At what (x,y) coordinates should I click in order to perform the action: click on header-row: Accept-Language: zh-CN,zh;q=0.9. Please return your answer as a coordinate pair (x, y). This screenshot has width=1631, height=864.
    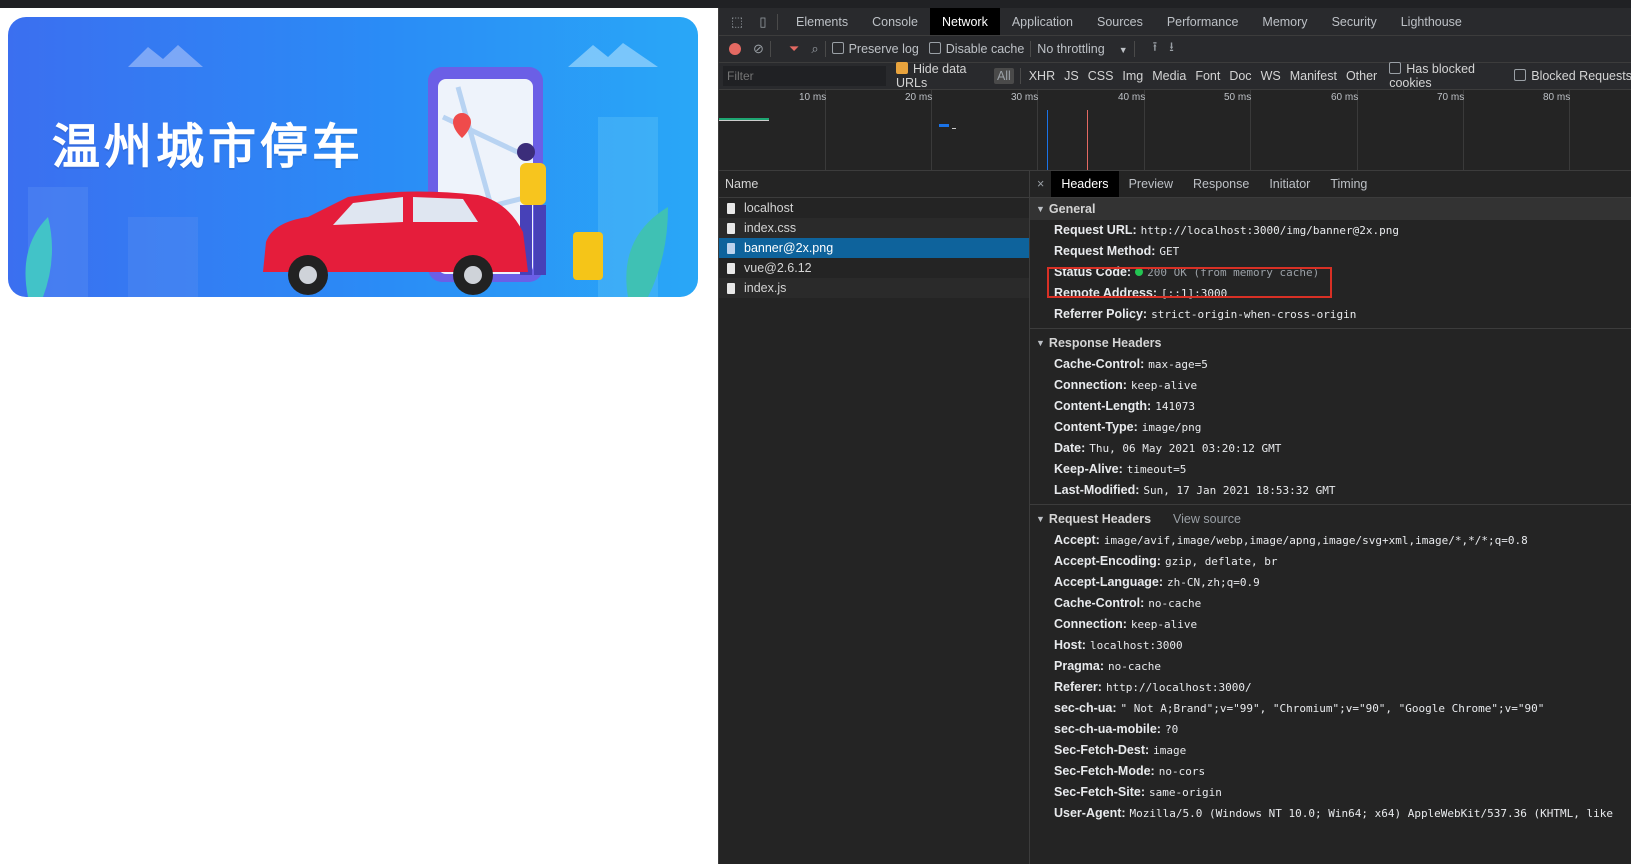
    Looking at the image, I should click on (1330, 582).